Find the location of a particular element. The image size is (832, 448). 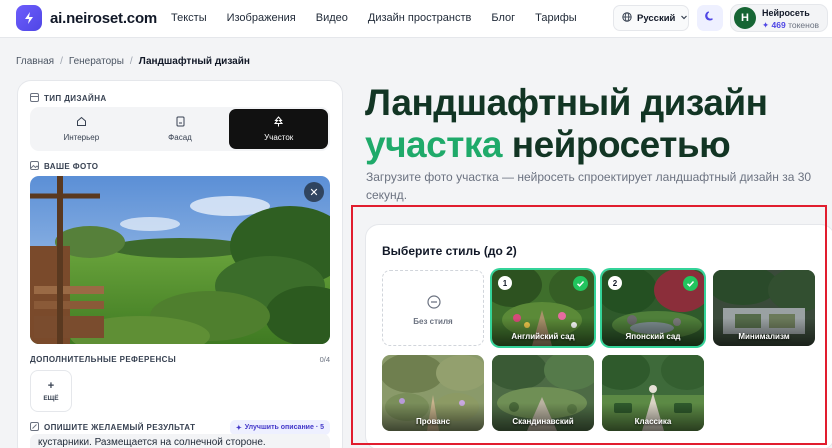

improve-description-label: Улучшить описание · 5 is located at coordinates (284, 427).